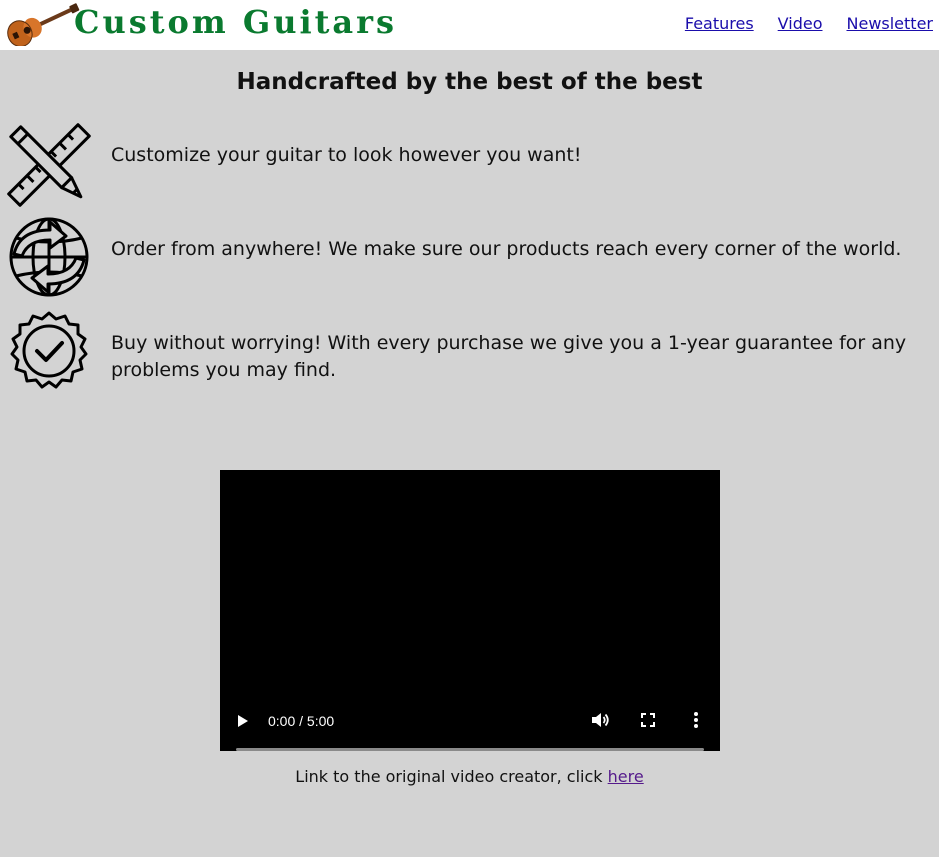 Image resolution: width=939 pixels, height=857 pixels. Describe the element at coordinates (719, 23) in the screenshot. I see `nav-link-features: Features` at that location.